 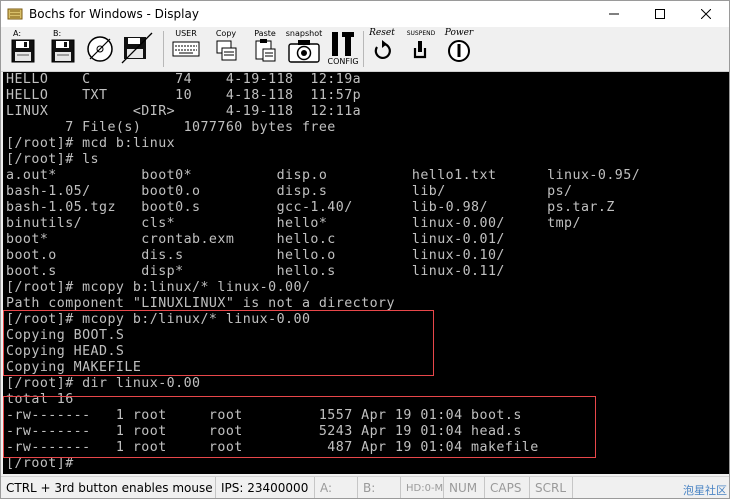 I want to click on floppy-a-indicator: A:, so click(x=336, y=487).